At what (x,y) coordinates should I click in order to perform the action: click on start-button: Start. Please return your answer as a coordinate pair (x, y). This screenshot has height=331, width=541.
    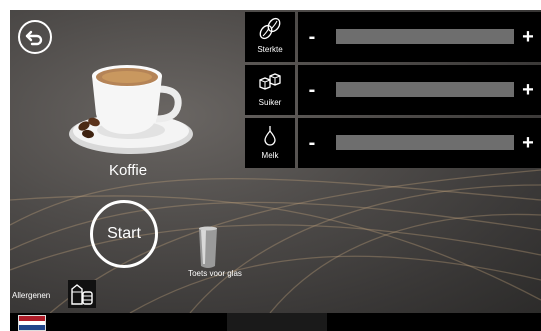
    Looking at the image, I should click on (124, 234).